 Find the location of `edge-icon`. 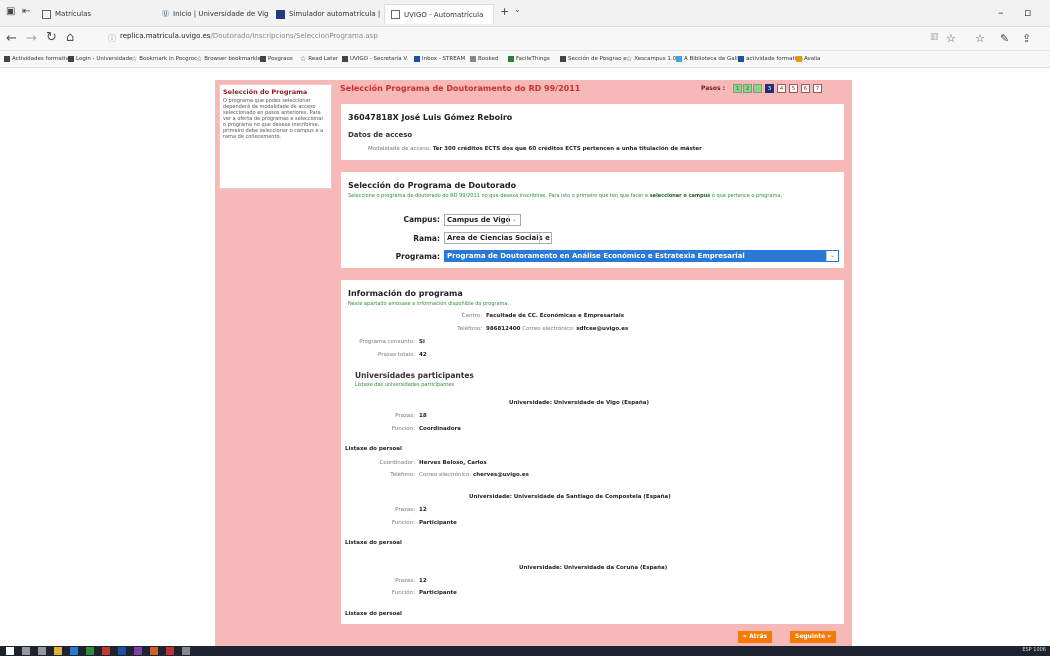

edge-icon is located at coordinates (74, 651).